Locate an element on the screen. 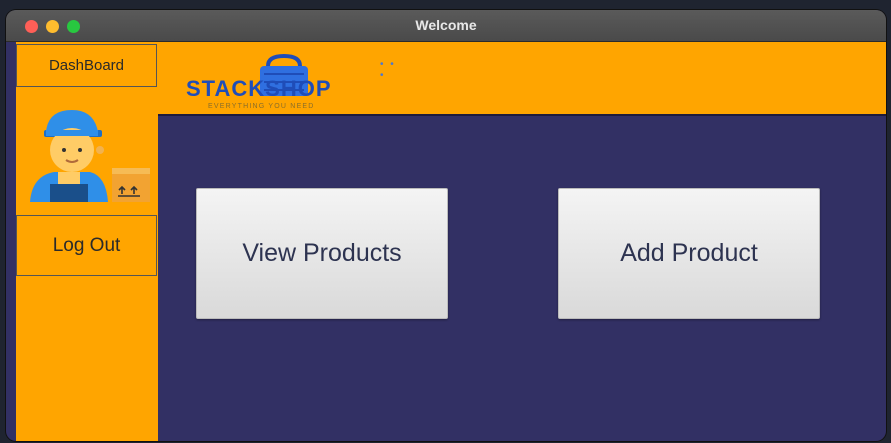 This screenshot has height=443, width=891. avatar is located at coordinates (86, 151).